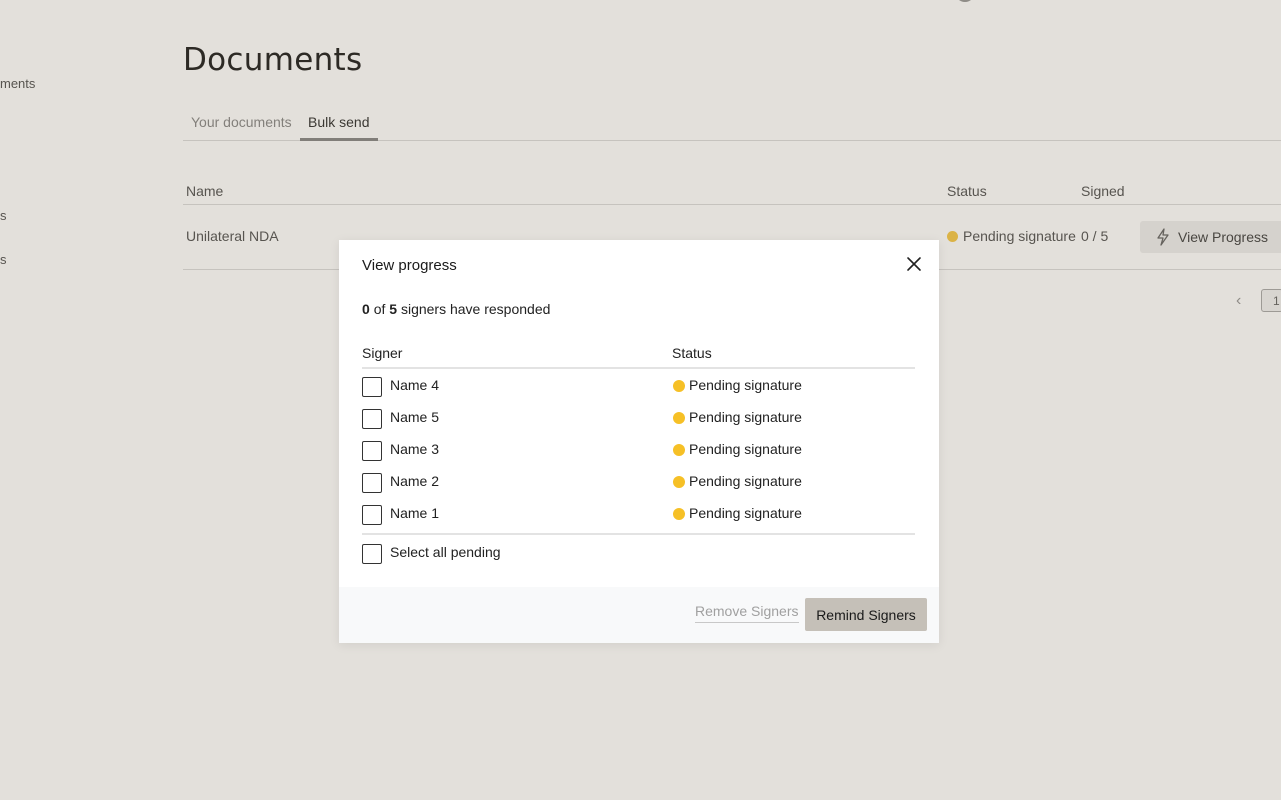  Describe the element at coordinates (747, 613) in the screenshot. I see `remove-signers-button: Remove Signers` at that location.